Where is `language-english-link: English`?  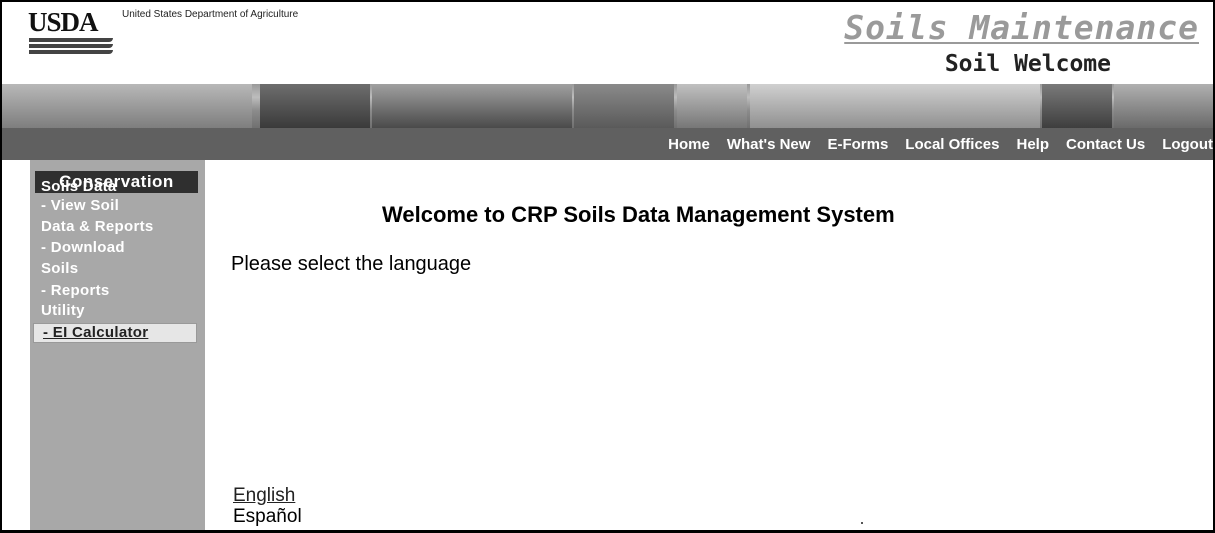 language-english-link: English is located at coordinates (264, 496).